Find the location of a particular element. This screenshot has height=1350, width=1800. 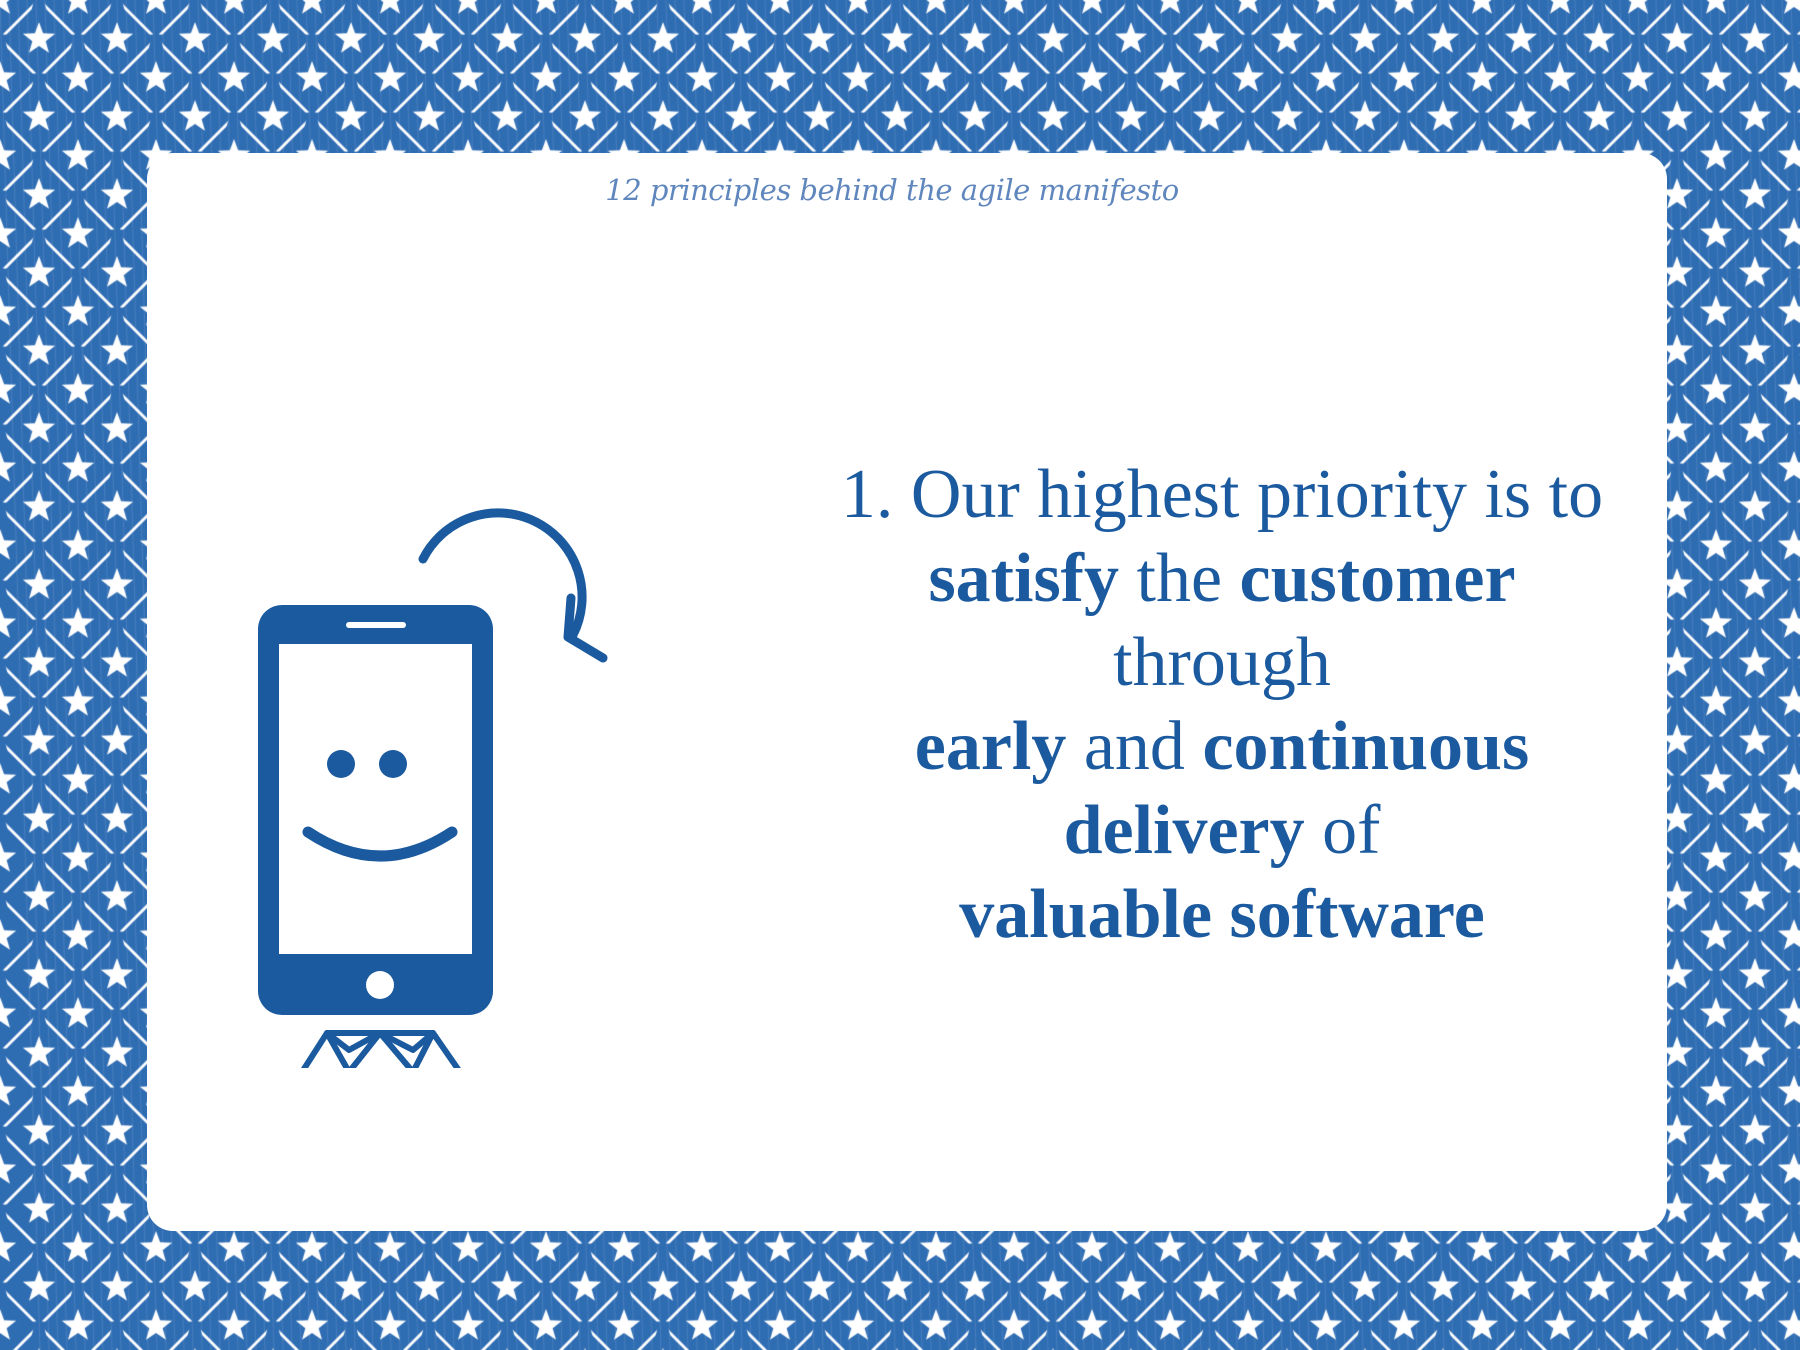

smiling-phone-icon is located at coordinates (375, 810).